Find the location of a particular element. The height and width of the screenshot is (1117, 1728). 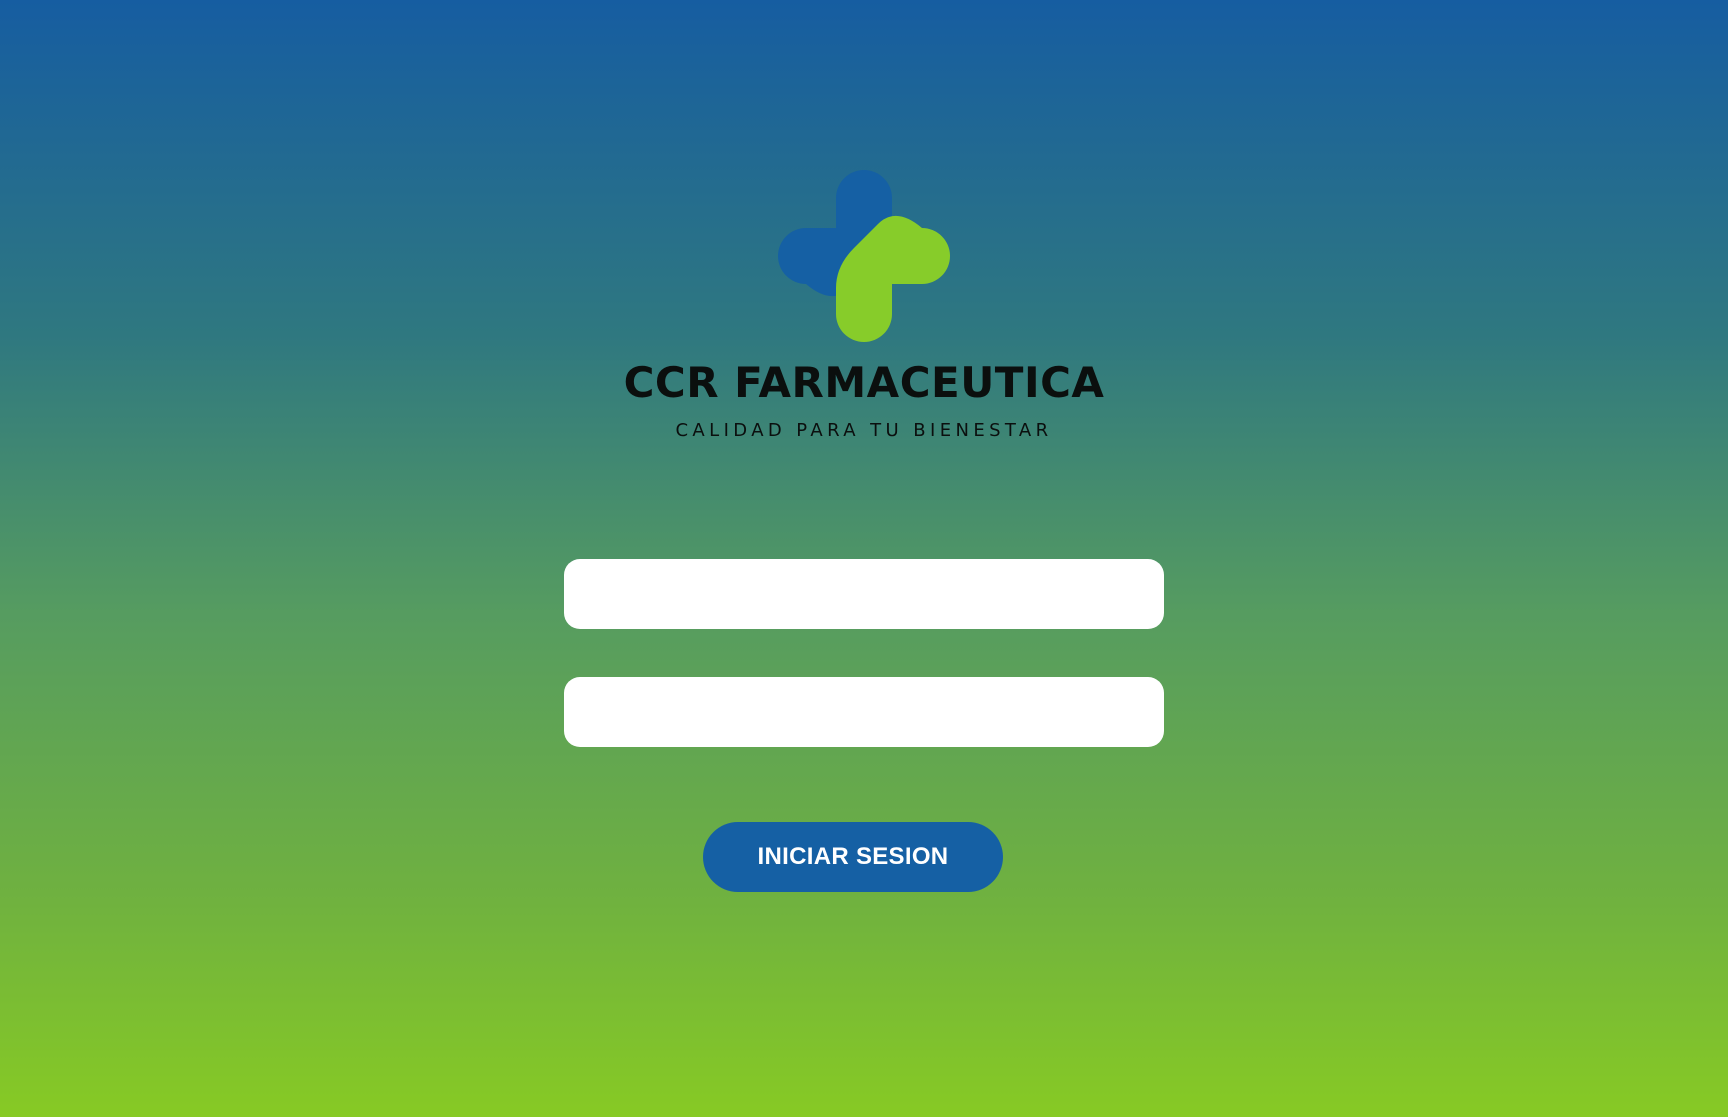

login-button: INICIAR SESION is located at coordinates (853, 857).